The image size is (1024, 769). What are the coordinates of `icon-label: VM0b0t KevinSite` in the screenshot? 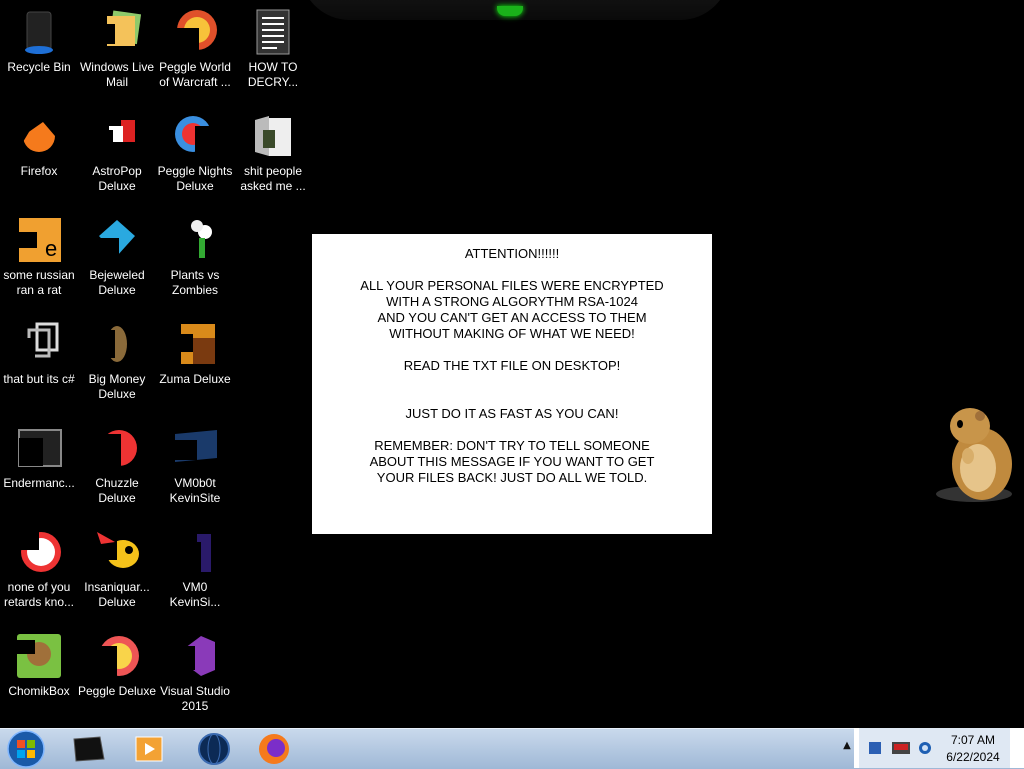 It's located at (195, 490).